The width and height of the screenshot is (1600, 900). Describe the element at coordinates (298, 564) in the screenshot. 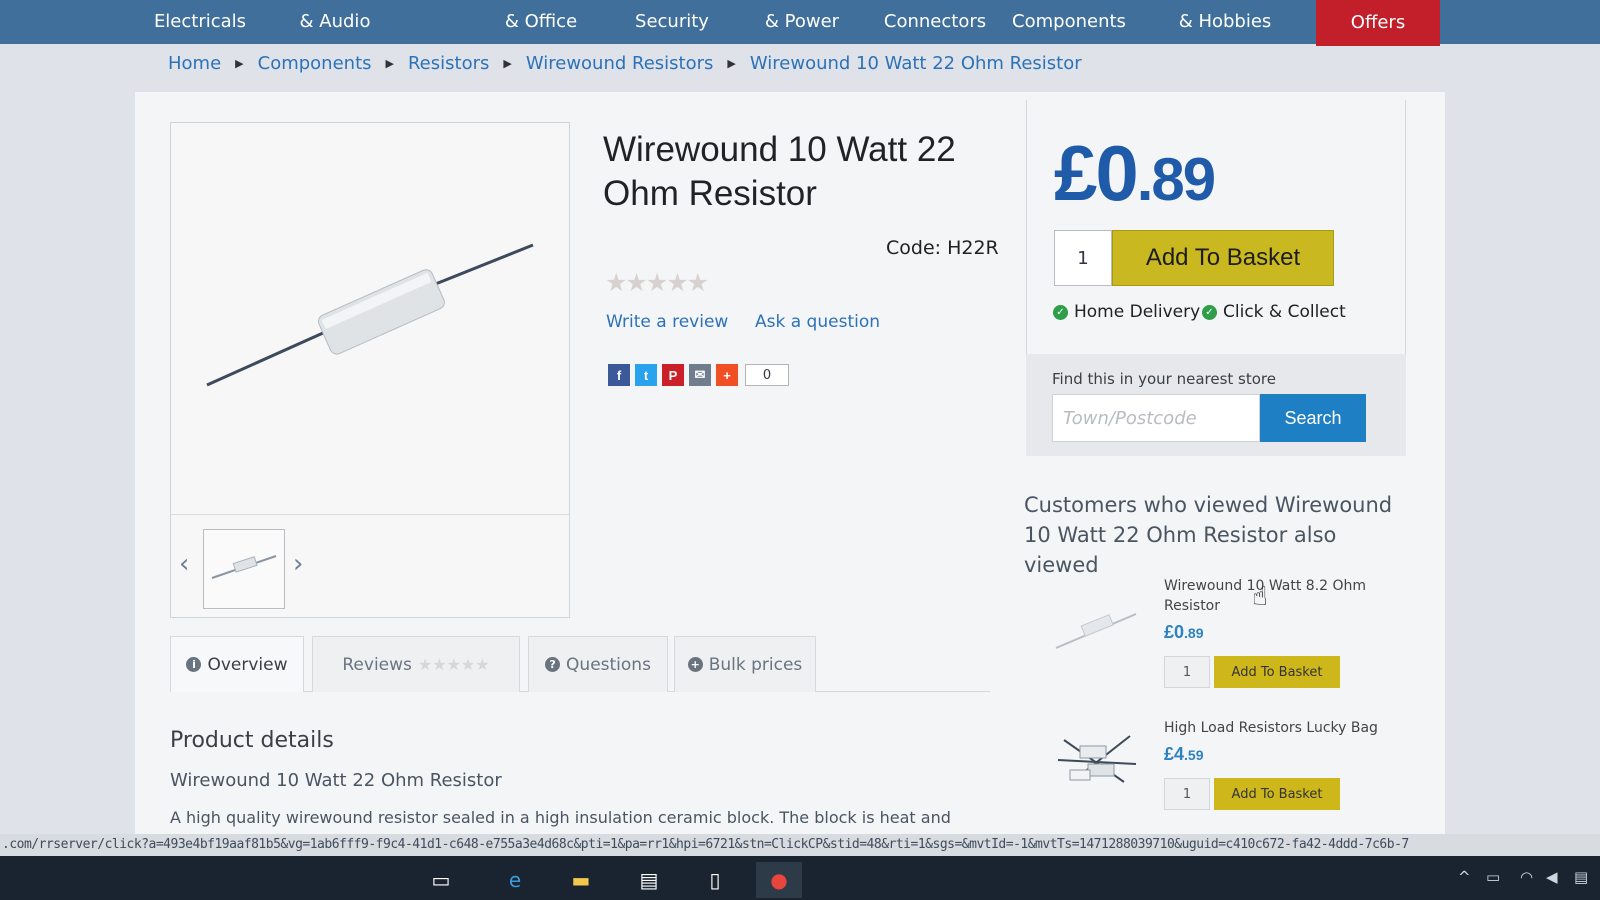

I see `chevron-right-icon: ›` at that location.